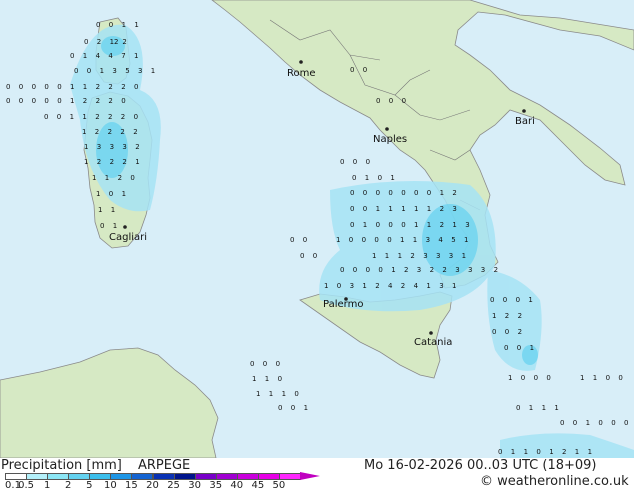  I want to click on city-label-bari: Bari, so click(525, 121).